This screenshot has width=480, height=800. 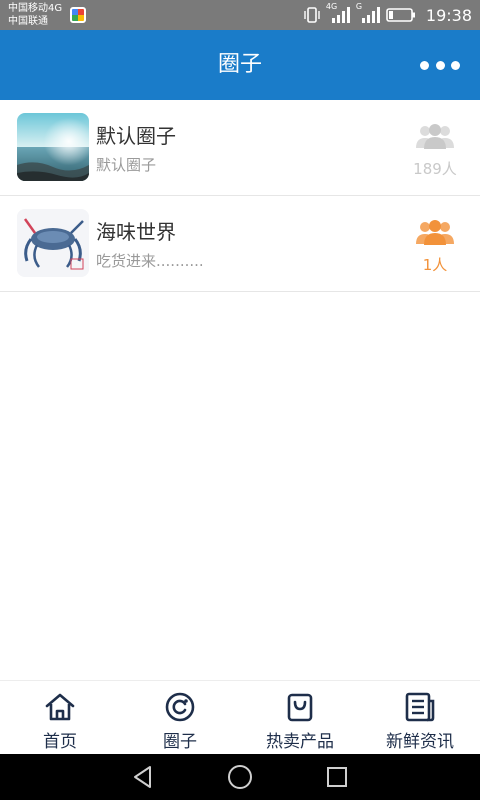 I want to click on system-nav-bar, so click(x=240, y=777).